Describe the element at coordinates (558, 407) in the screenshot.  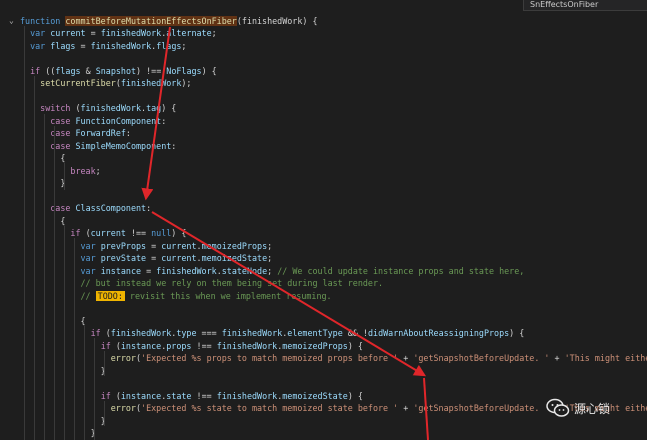
I see `wechat-icon` at that location.